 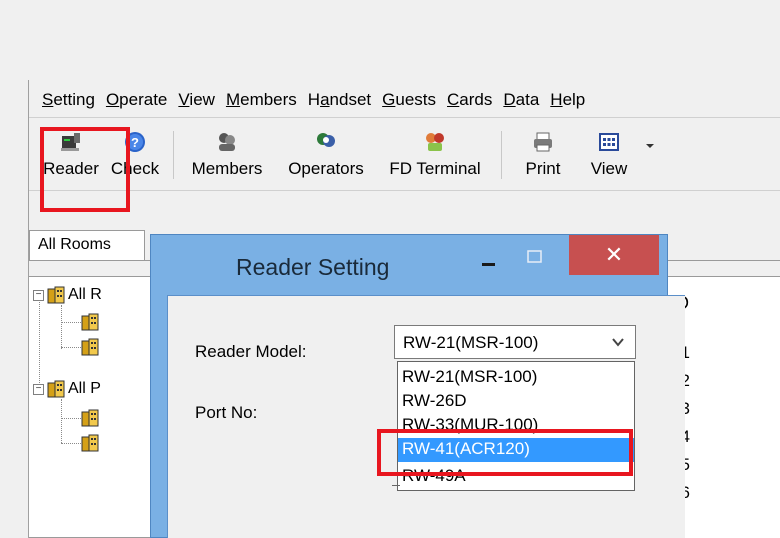 I want to click on print-button: Print, so click(x=543, y=154).